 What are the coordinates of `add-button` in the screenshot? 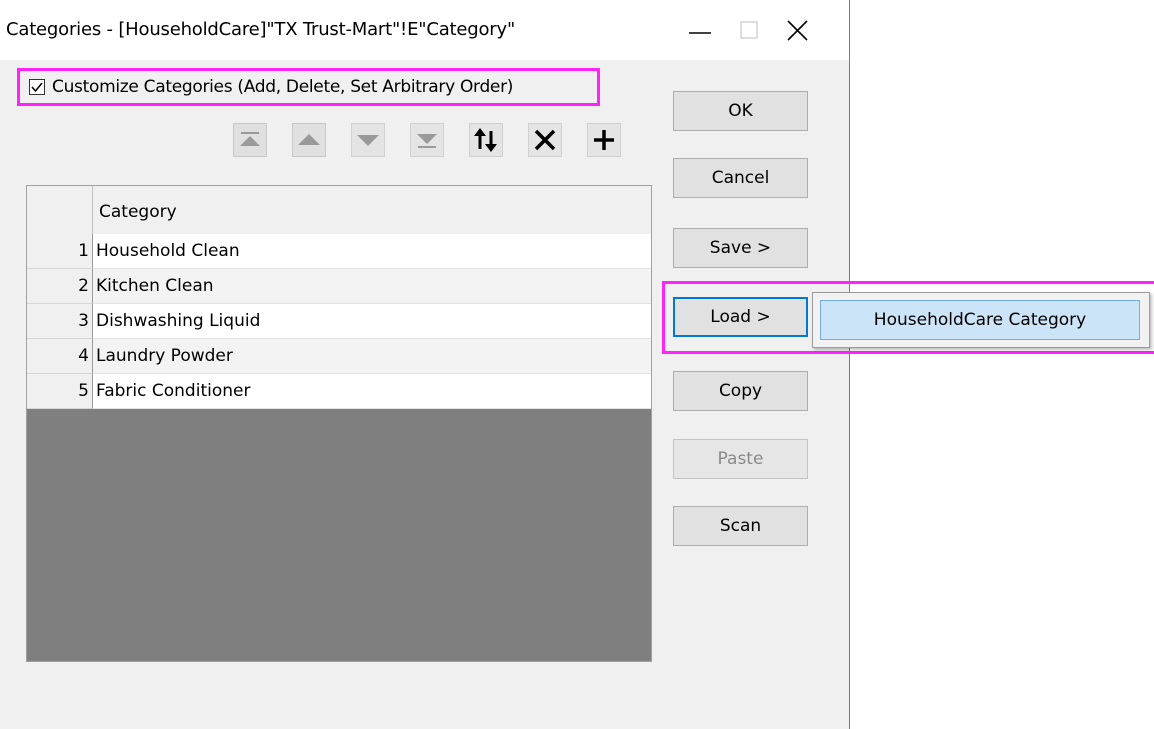 It's located at (604, 140).